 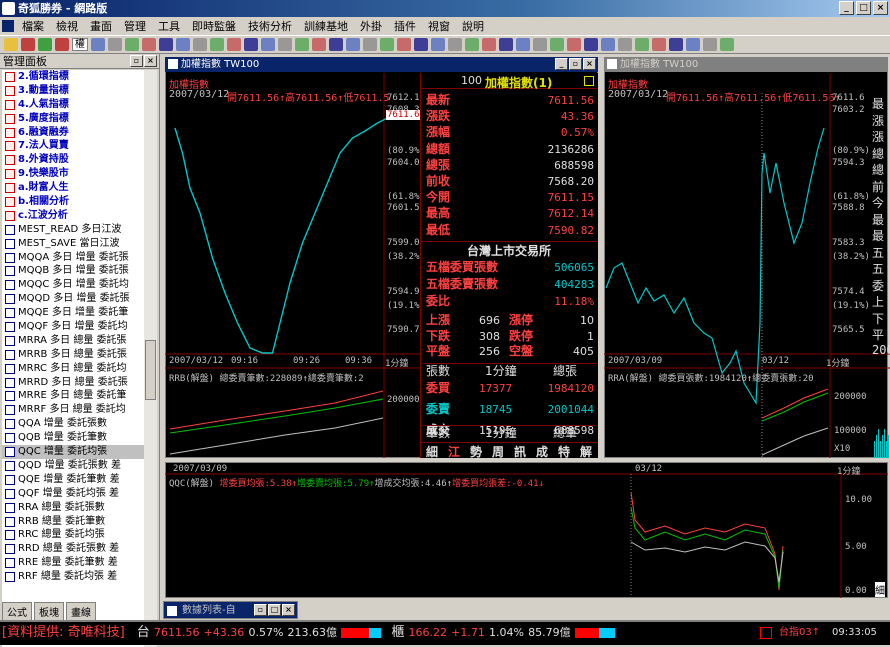 What do you see at coordinates (564, 451) in the screenshot?
I see `quote-tab: 特` at bounding box center [564, 451].